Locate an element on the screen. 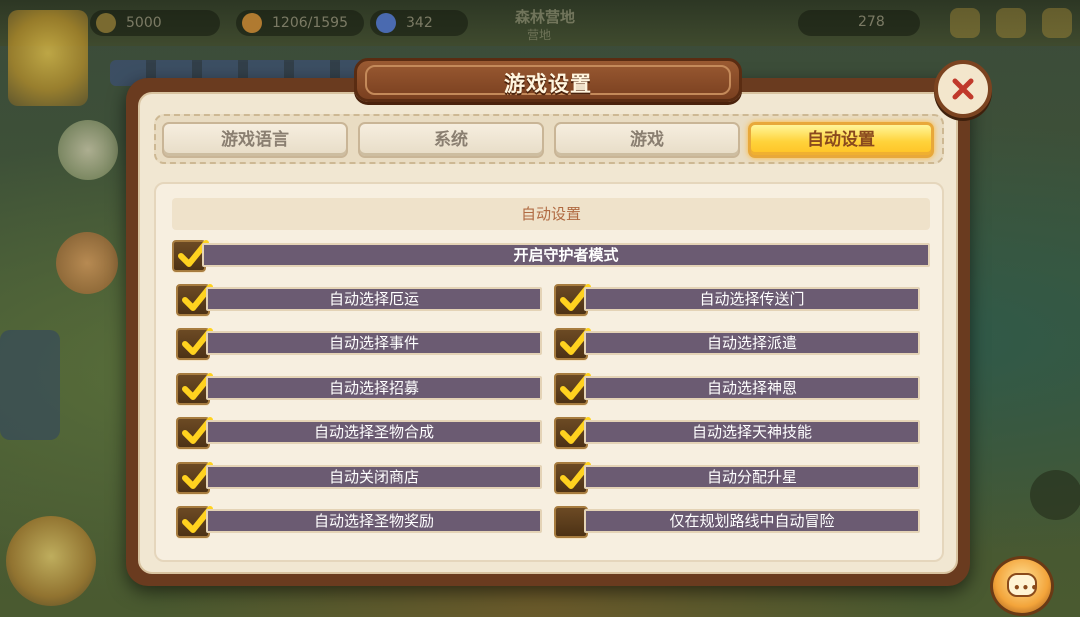  chat-dots: ••• is located at coordinates (1026, 588).